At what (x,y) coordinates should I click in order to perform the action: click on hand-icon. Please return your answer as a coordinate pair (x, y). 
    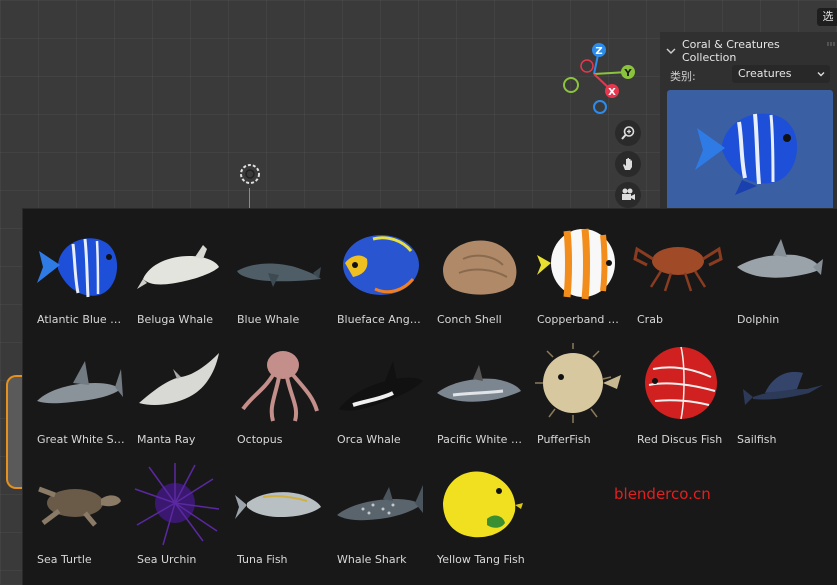
    Looking at the image, I should click on (627, 164).